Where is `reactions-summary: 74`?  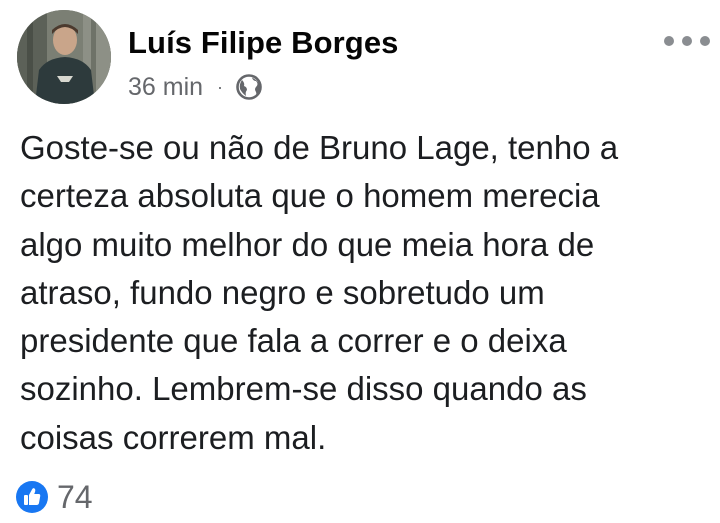 reactions-summary: 74 is located at coordinates (54, 497).